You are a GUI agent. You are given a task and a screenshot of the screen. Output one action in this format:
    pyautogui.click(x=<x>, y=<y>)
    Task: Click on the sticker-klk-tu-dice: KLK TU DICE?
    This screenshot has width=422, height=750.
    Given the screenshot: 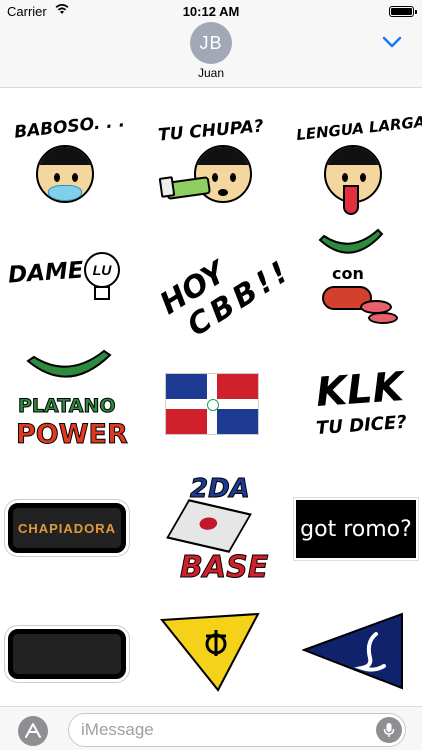 What is the action you would take?
    pyautogui.click(x=362, y=417)
    